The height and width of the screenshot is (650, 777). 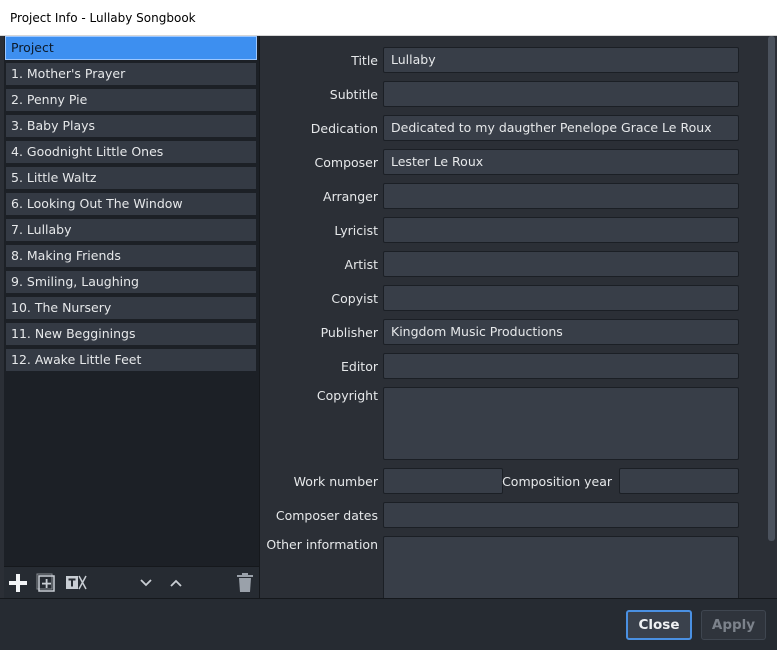 I want to click on move-down-button, so click(x=146, y=583).